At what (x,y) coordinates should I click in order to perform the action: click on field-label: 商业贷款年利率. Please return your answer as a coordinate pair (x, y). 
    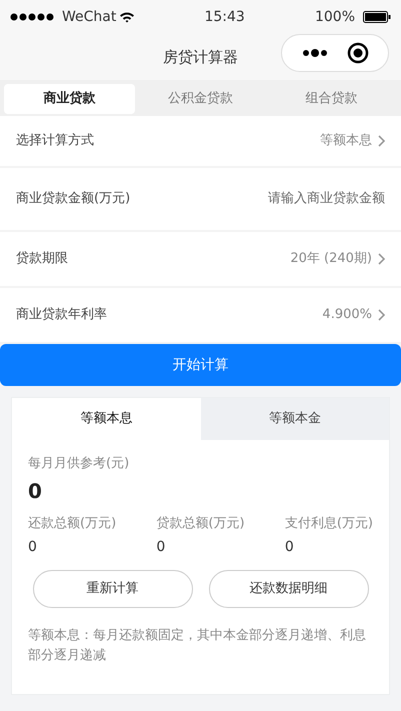
    Looking at the image, I should click on (61, 315).